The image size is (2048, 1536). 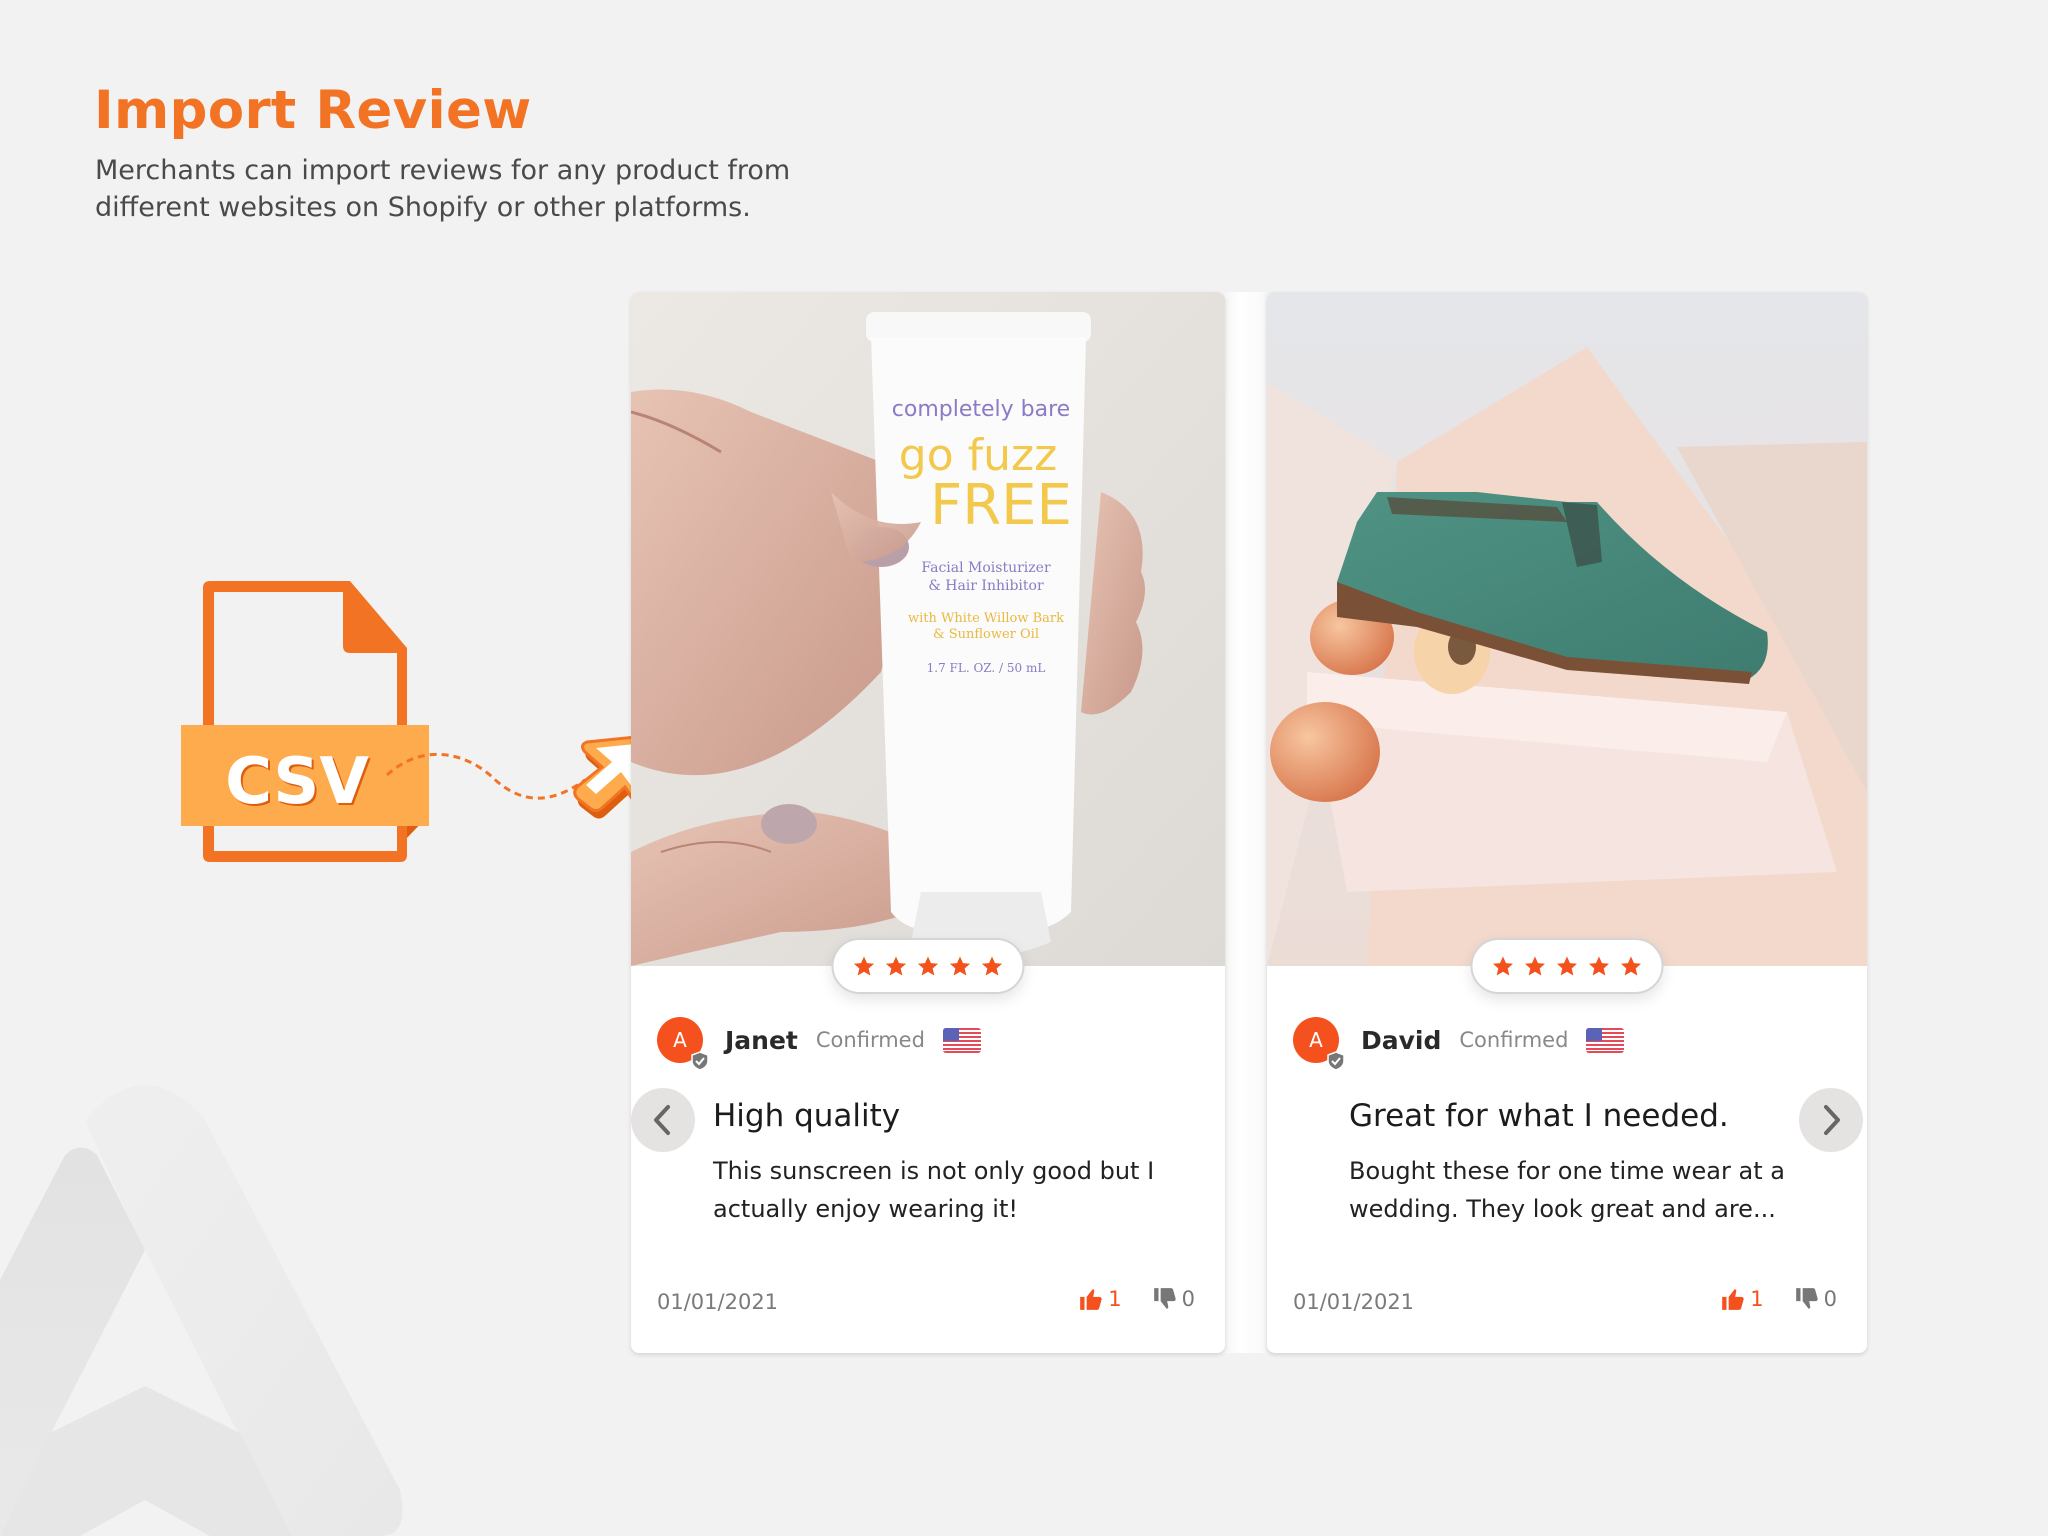 I want to click on chevron-right-icon, so click(x=1832, y=1120).